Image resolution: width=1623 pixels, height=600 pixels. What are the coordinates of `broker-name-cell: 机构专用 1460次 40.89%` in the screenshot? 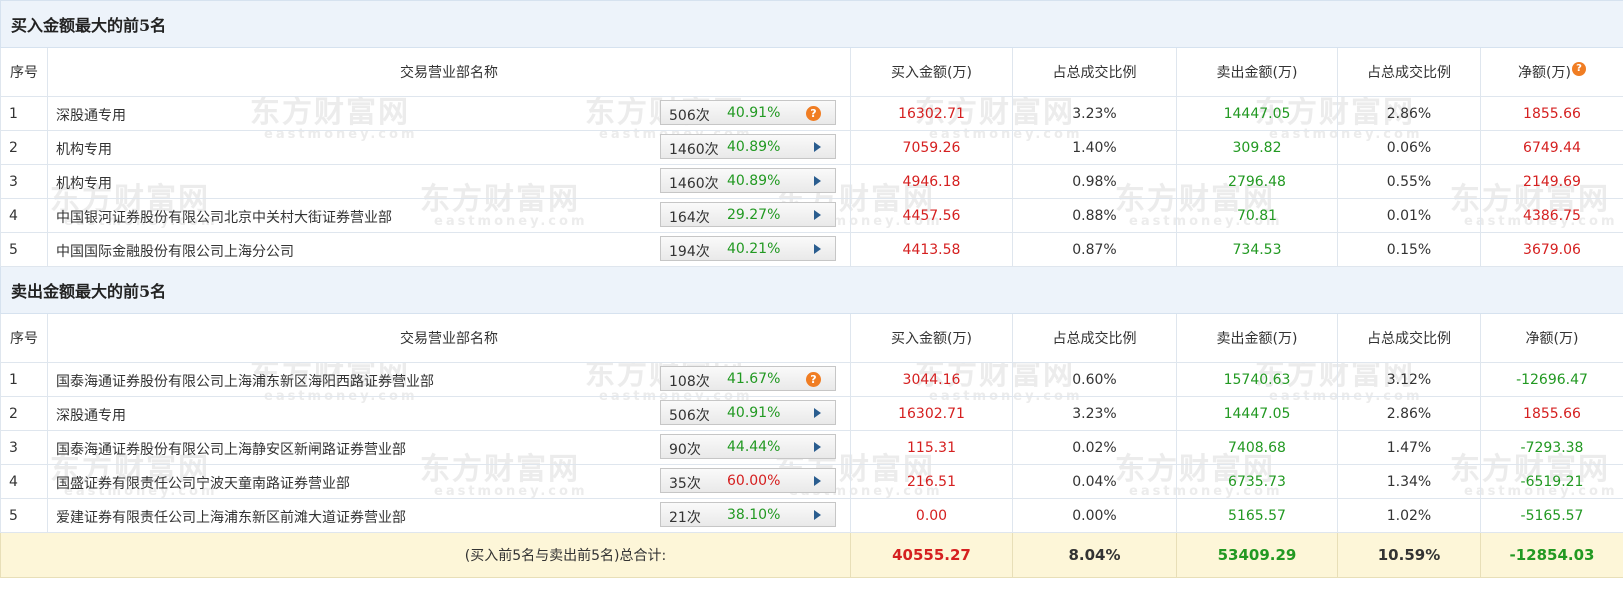 It's located at (449, 147).